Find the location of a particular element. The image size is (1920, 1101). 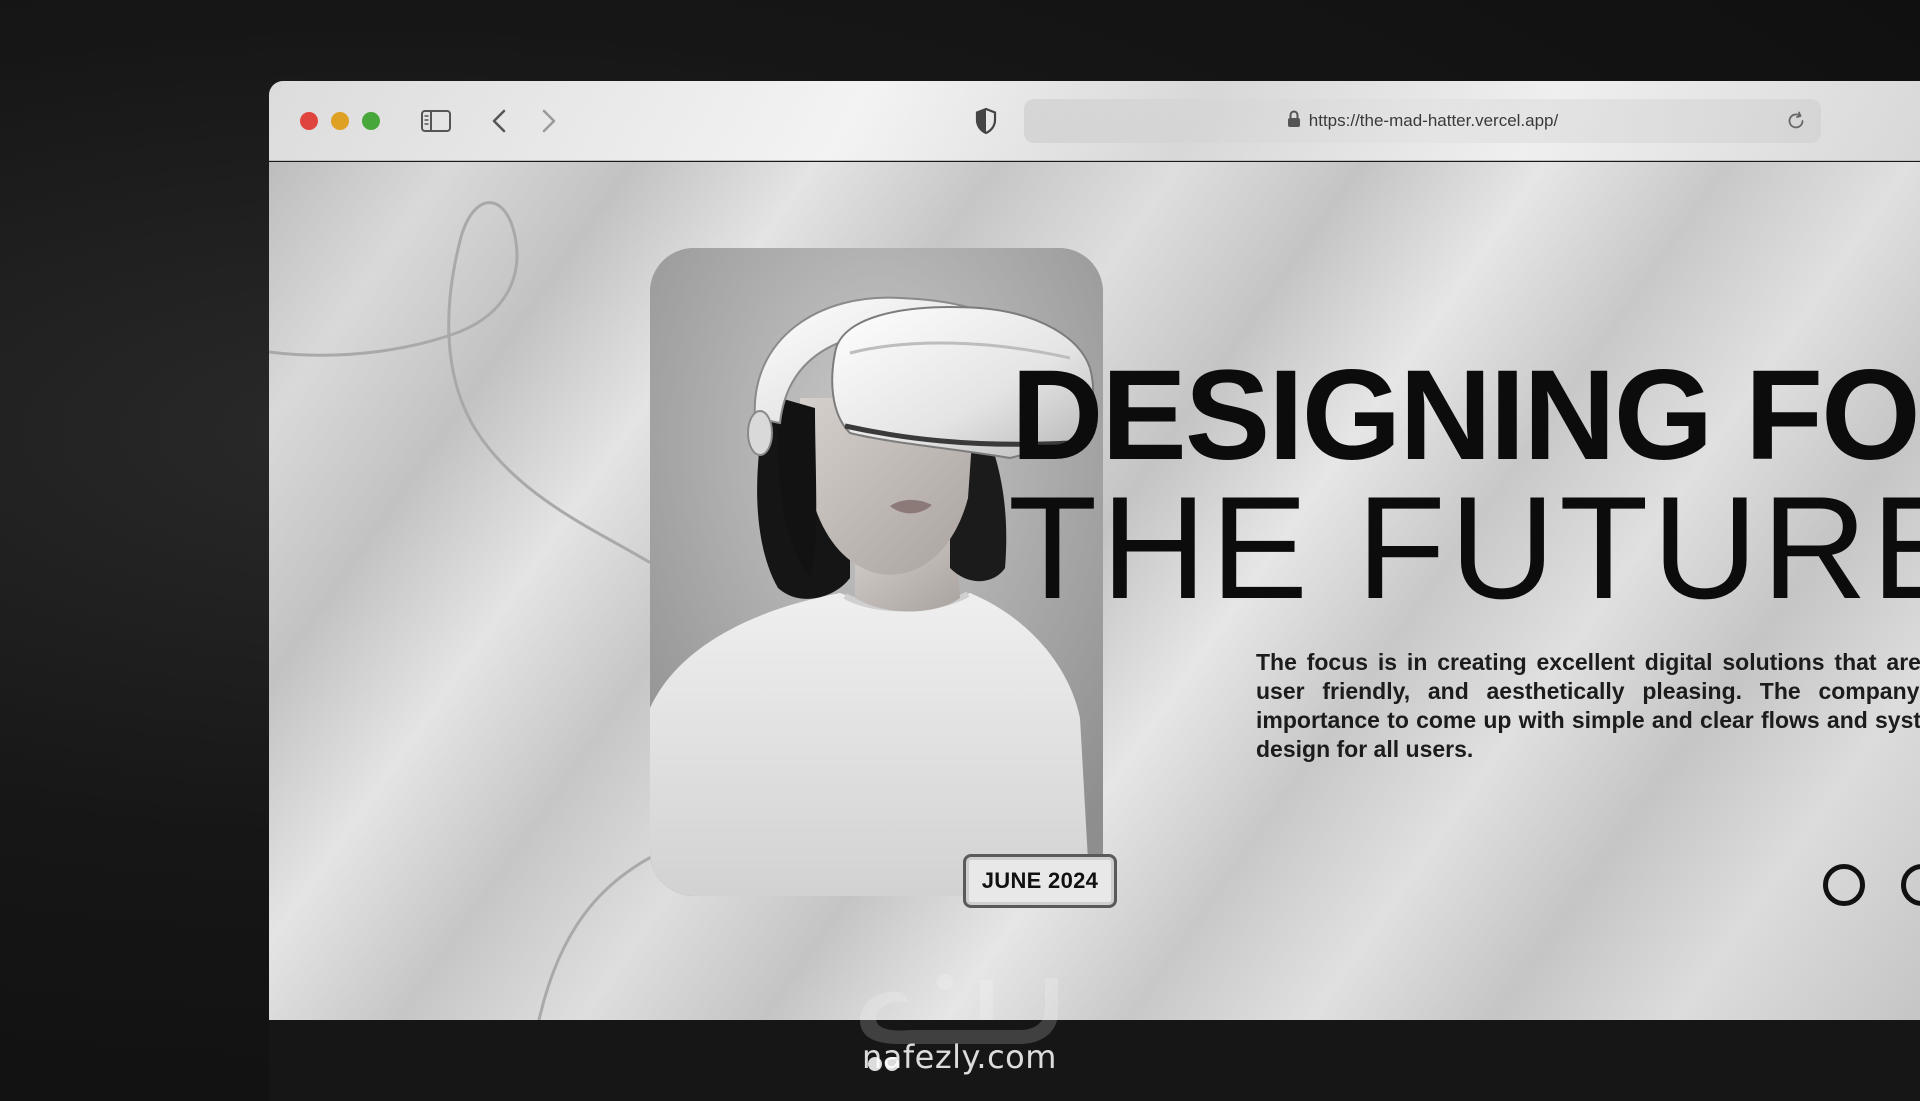

address-bar: https://the-mad-hatter.vercel.app/ is located at coordinates (1422, 121).